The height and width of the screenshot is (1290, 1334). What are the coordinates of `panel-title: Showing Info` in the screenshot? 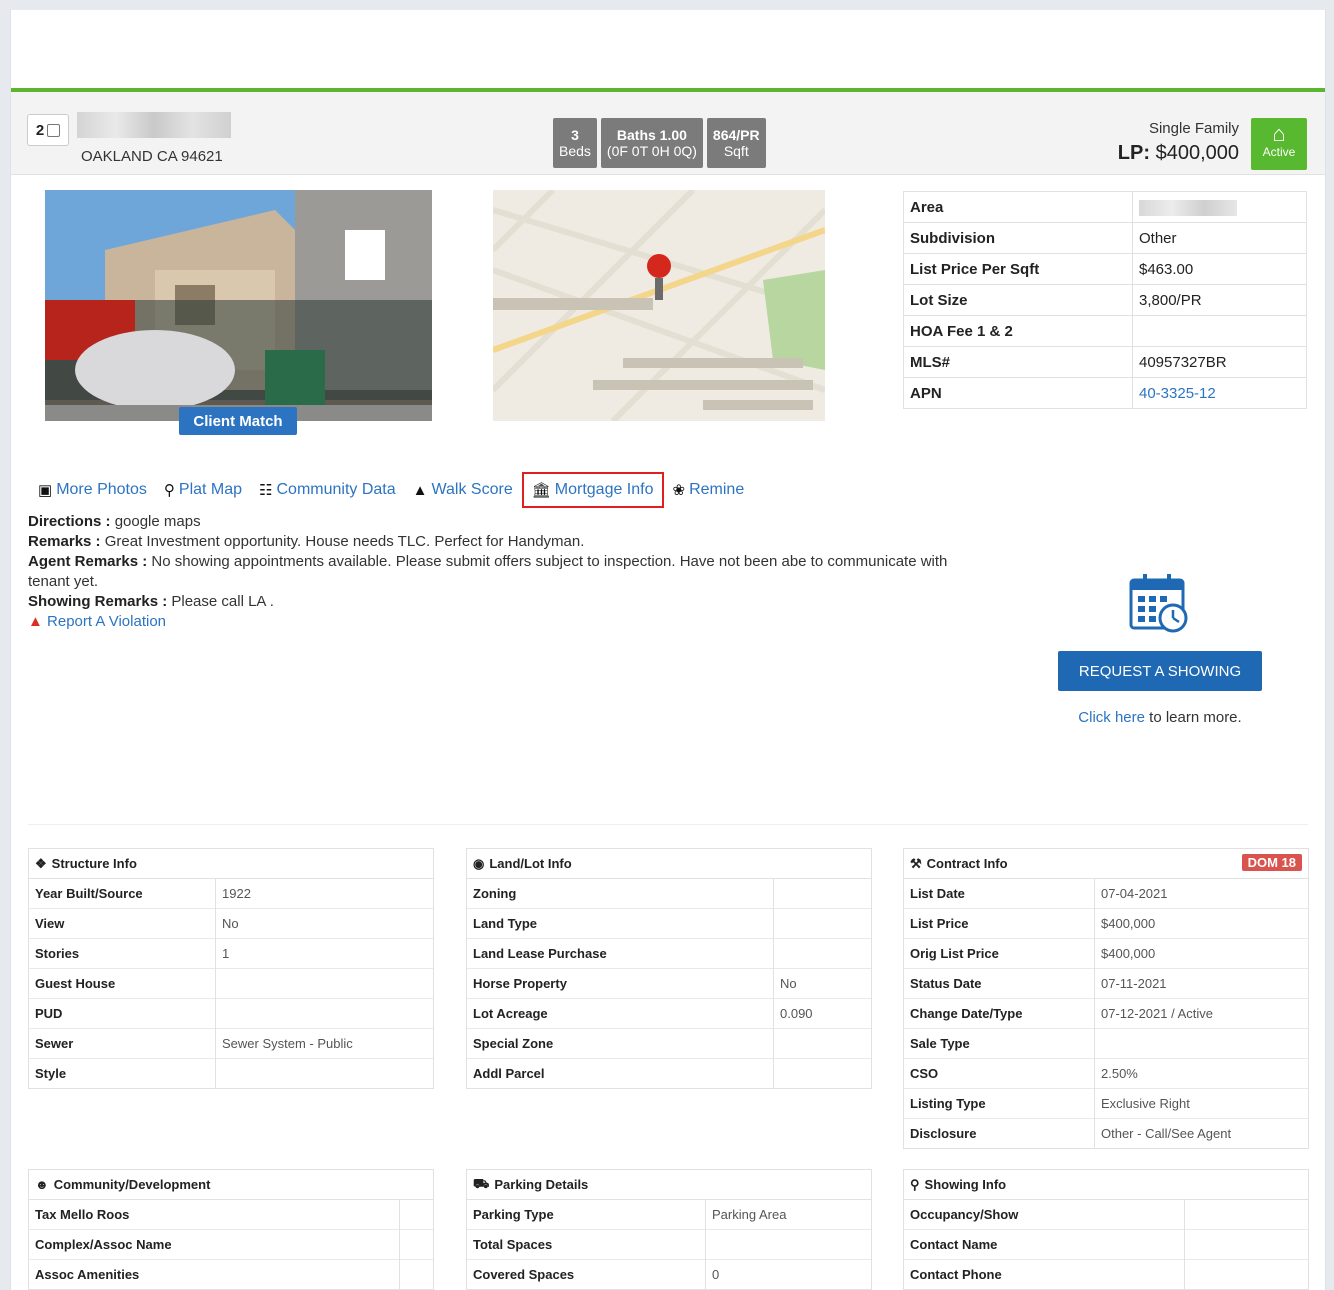 It's located at (965, 1184).